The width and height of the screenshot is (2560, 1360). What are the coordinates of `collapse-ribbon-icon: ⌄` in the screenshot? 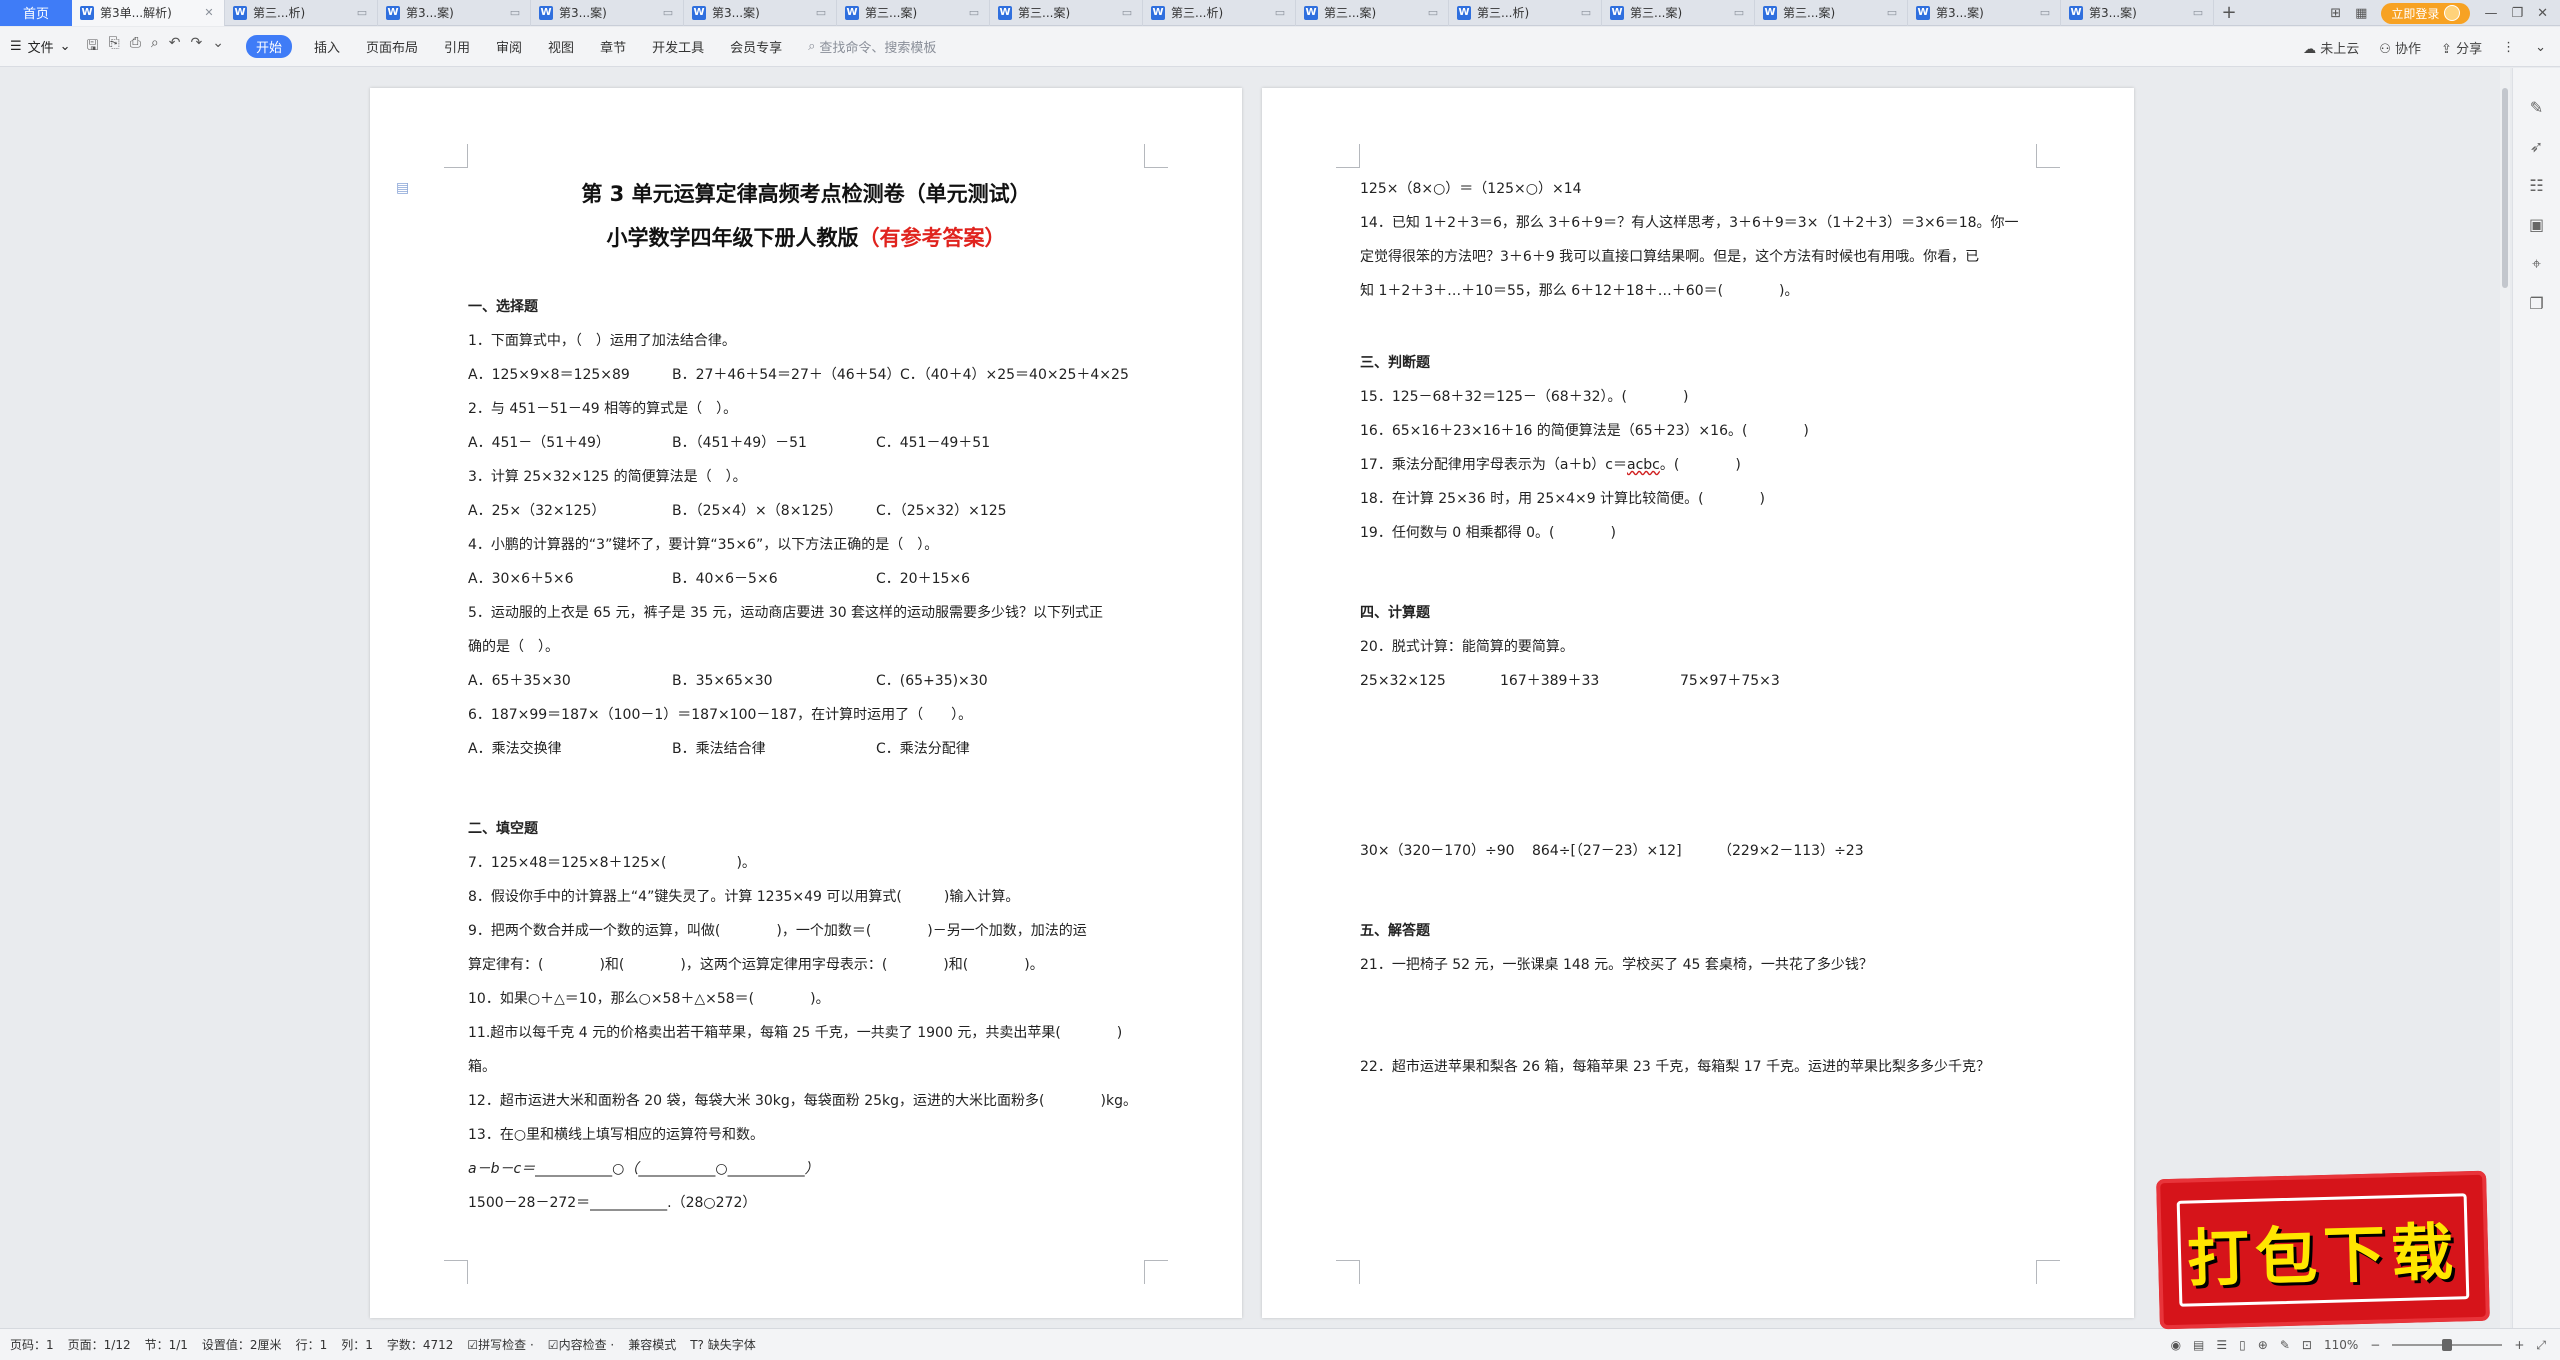 It's located at (2540, 47).